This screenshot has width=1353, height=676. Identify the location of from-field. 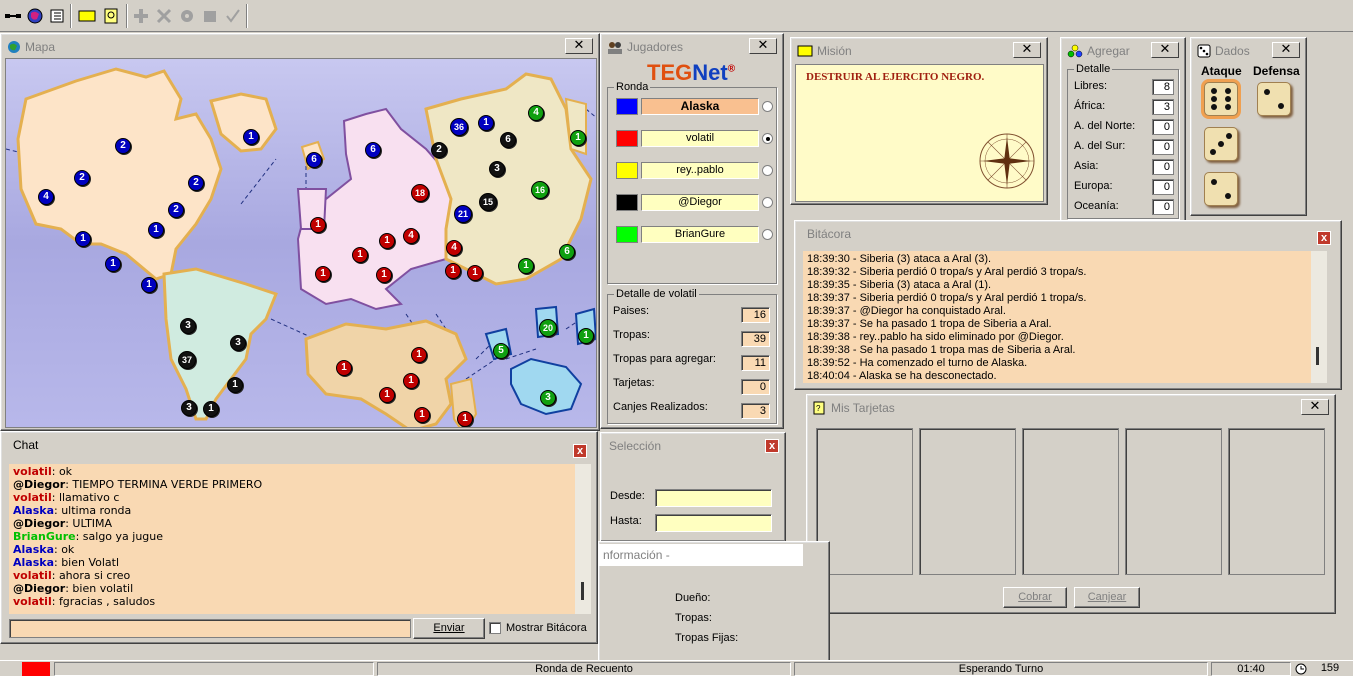
(713, 498).